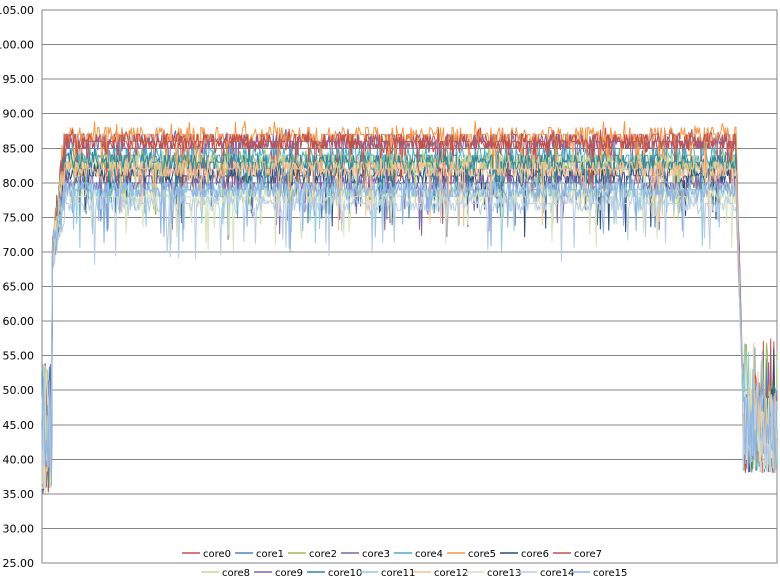  What do you see at coordinates (19, 321) in the screenshot?
I see `y-tick-label: 60.00` at bounding box center [19, 321].